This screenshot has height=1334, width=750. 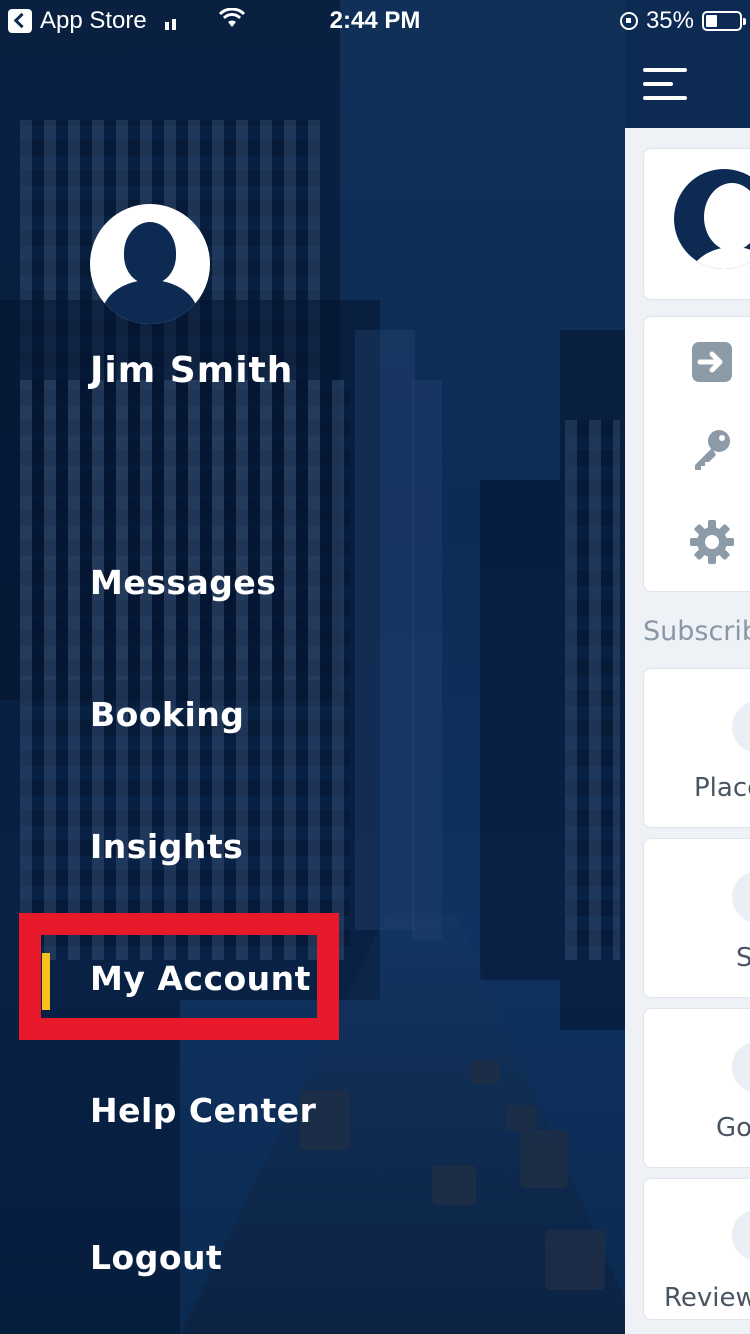 I want to click on active-indicator, so click(x=46, y=981).